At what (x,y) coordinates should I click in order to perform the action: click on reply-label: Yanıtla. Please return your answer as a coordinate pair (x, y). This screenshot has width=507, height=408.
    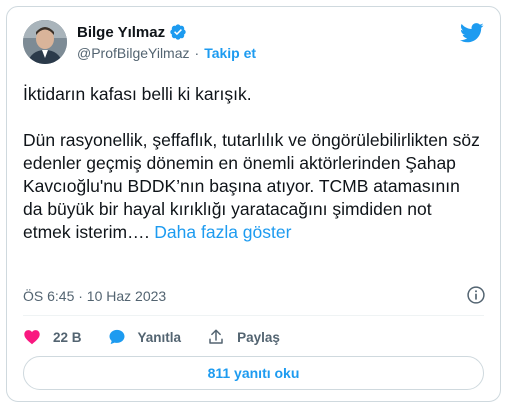
    Looking at the image, I should click on (159, 337).